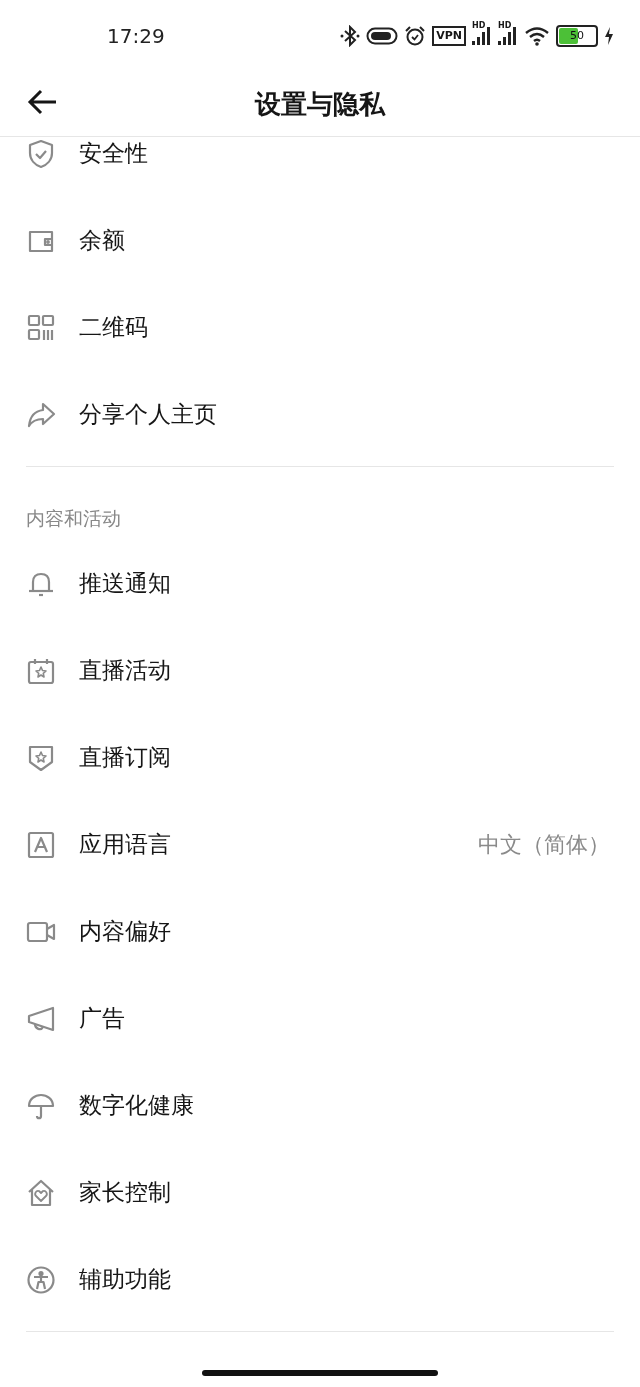  I want to click on settings-item: 分享个人主页, so click(320, 414).